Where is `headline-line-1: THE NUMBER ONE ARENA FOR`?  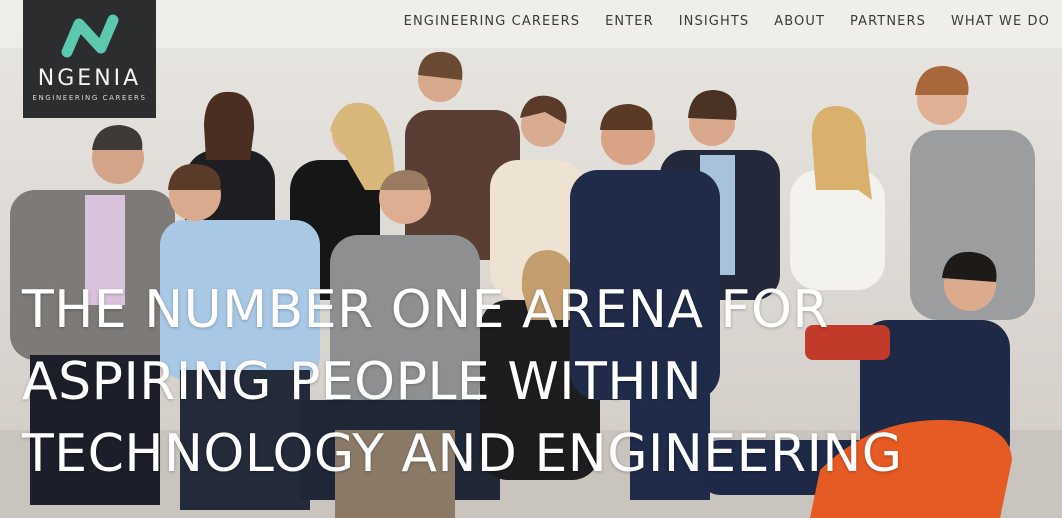 headline-line-1: THE NUMBER ONE ARENA FOR is located at coordinates (426, 310).